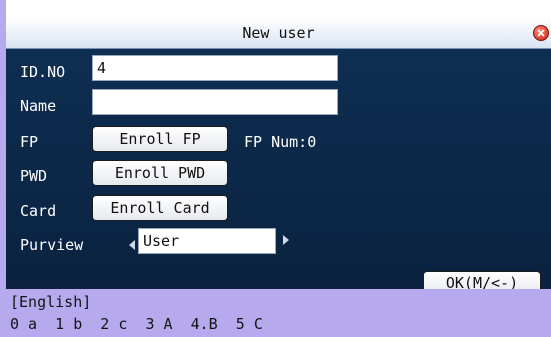 The height and width of the screenshot is (337, 551). What do you see at coordinates (160, 208) in the screenshot?
I see `enroll-card-button: Enroll Card` at bounding box center [160, 208].